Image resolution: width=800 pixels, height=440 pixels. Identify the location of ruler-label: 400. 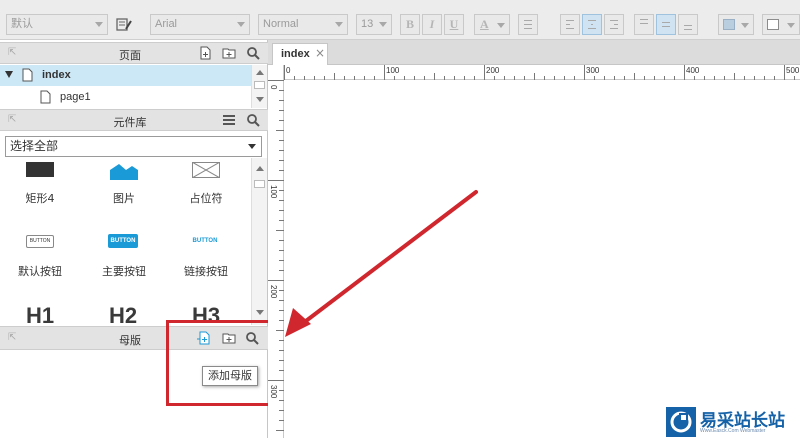
(693, 70).